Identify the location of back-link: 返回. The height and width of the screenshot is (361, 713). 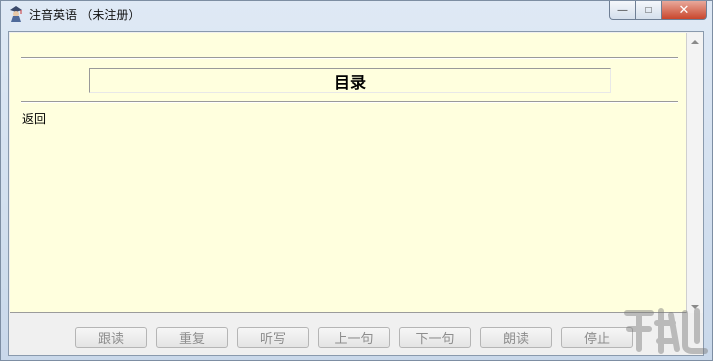
(34, 118).